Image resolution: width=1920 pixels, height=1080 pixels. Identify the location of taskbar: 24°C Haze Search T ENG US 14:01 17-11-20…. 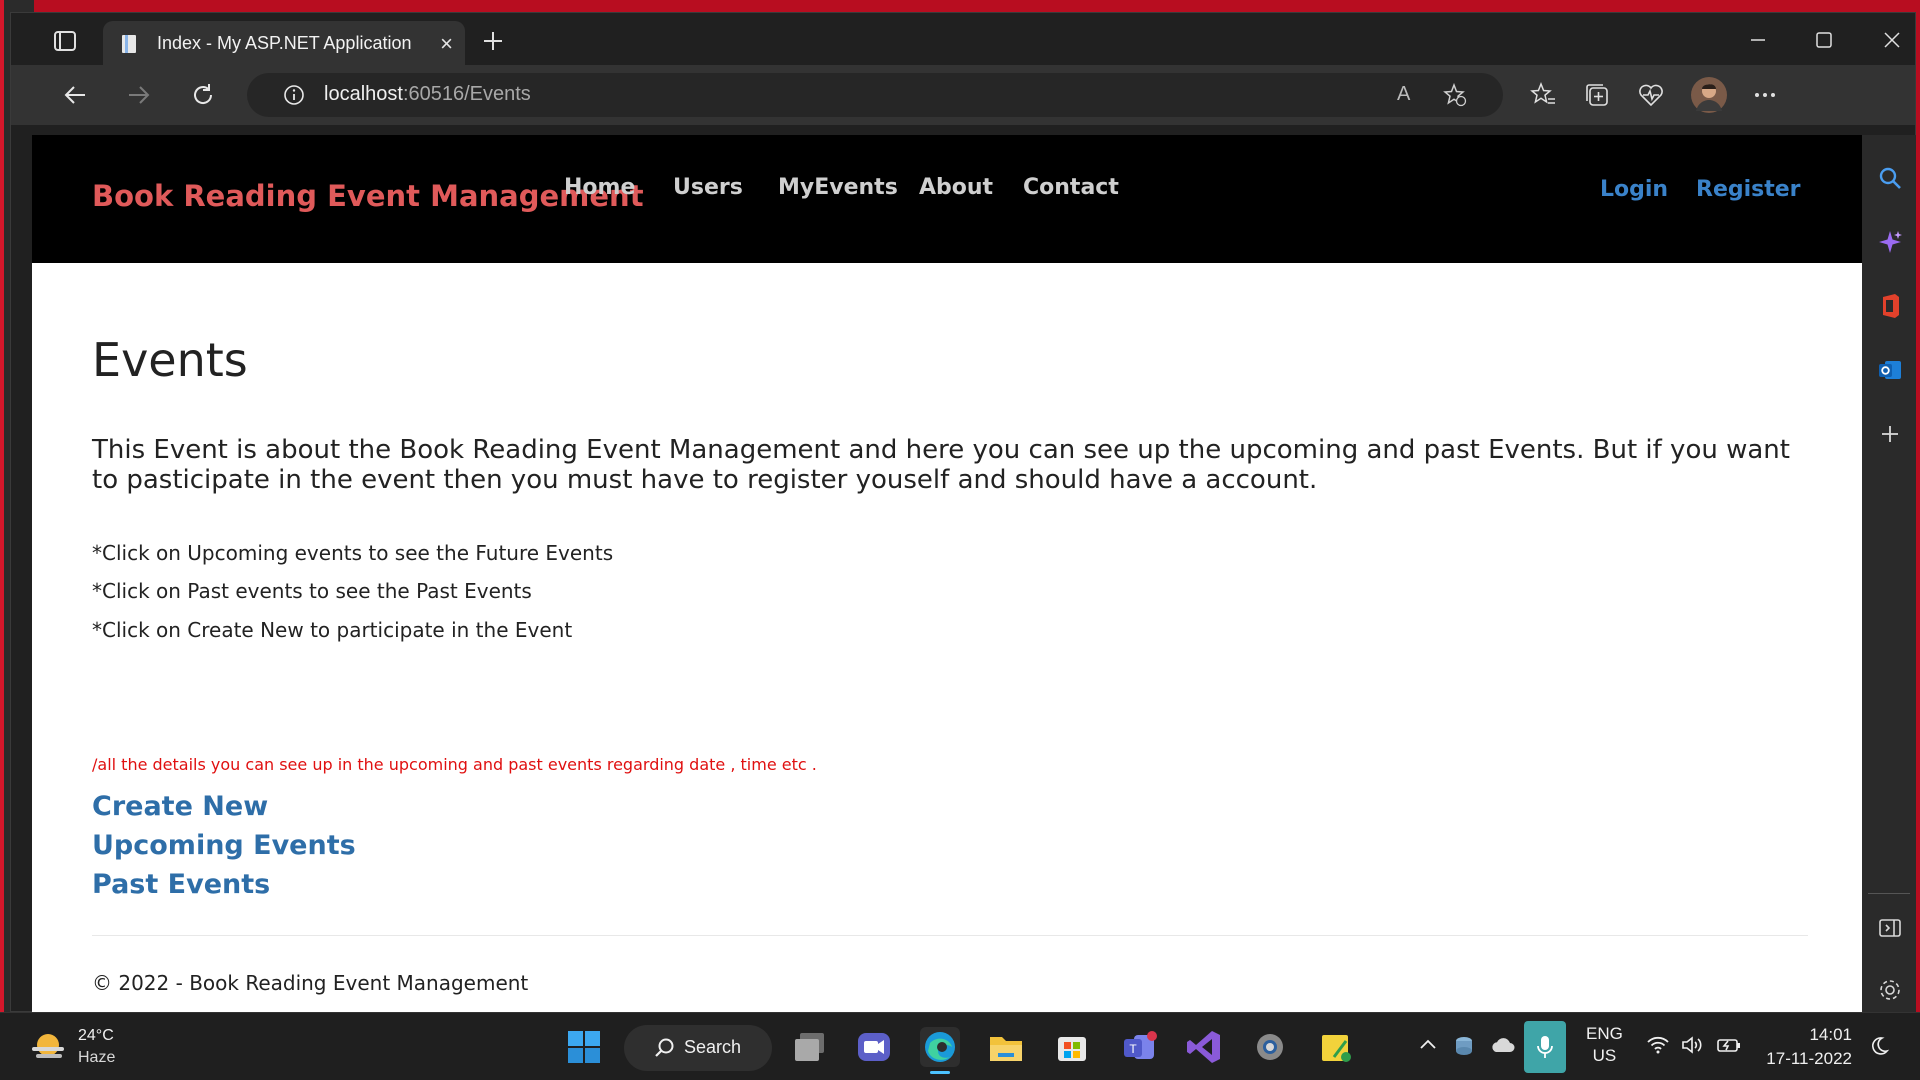
(960, 1046).